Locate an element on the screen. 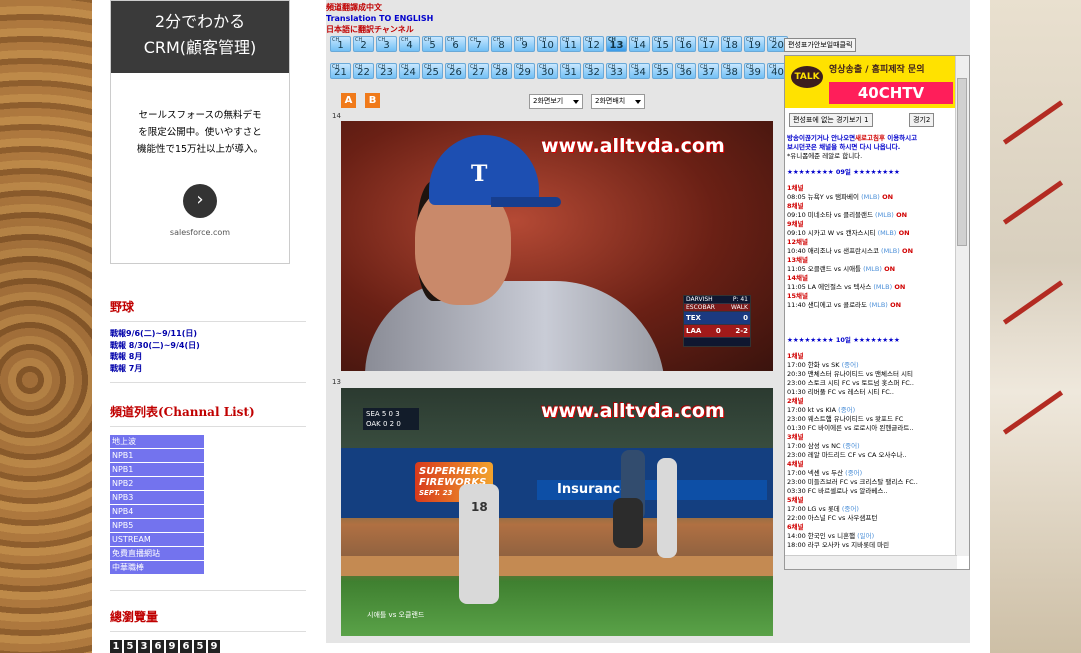 This screenshot has height=653, width=1081. channel-button-17: CH 17 is located at coordinates (708, 44).